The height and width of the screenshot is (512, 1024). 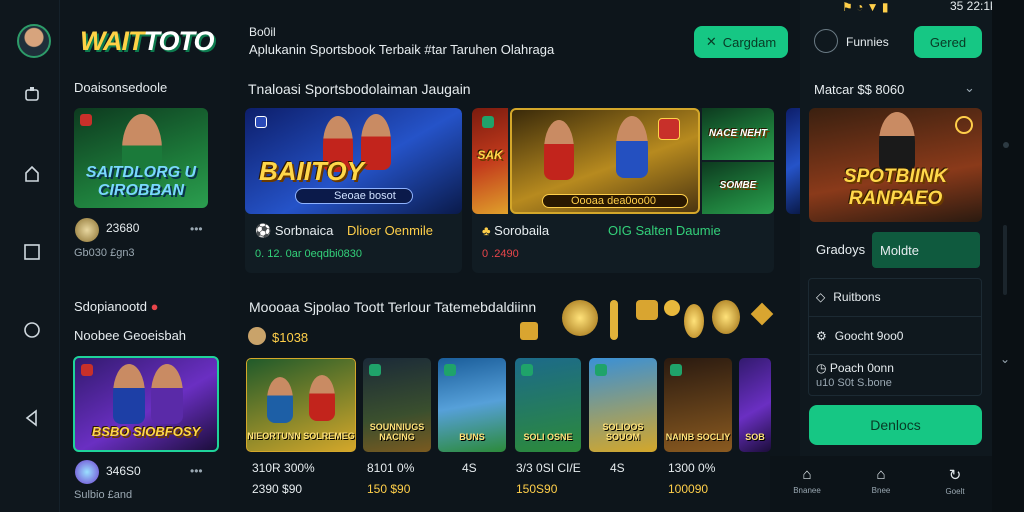 I want to click on featured-section-title: Tnaloasi Sportsbodolaiman Jaugain, so click(x=359, y=89).